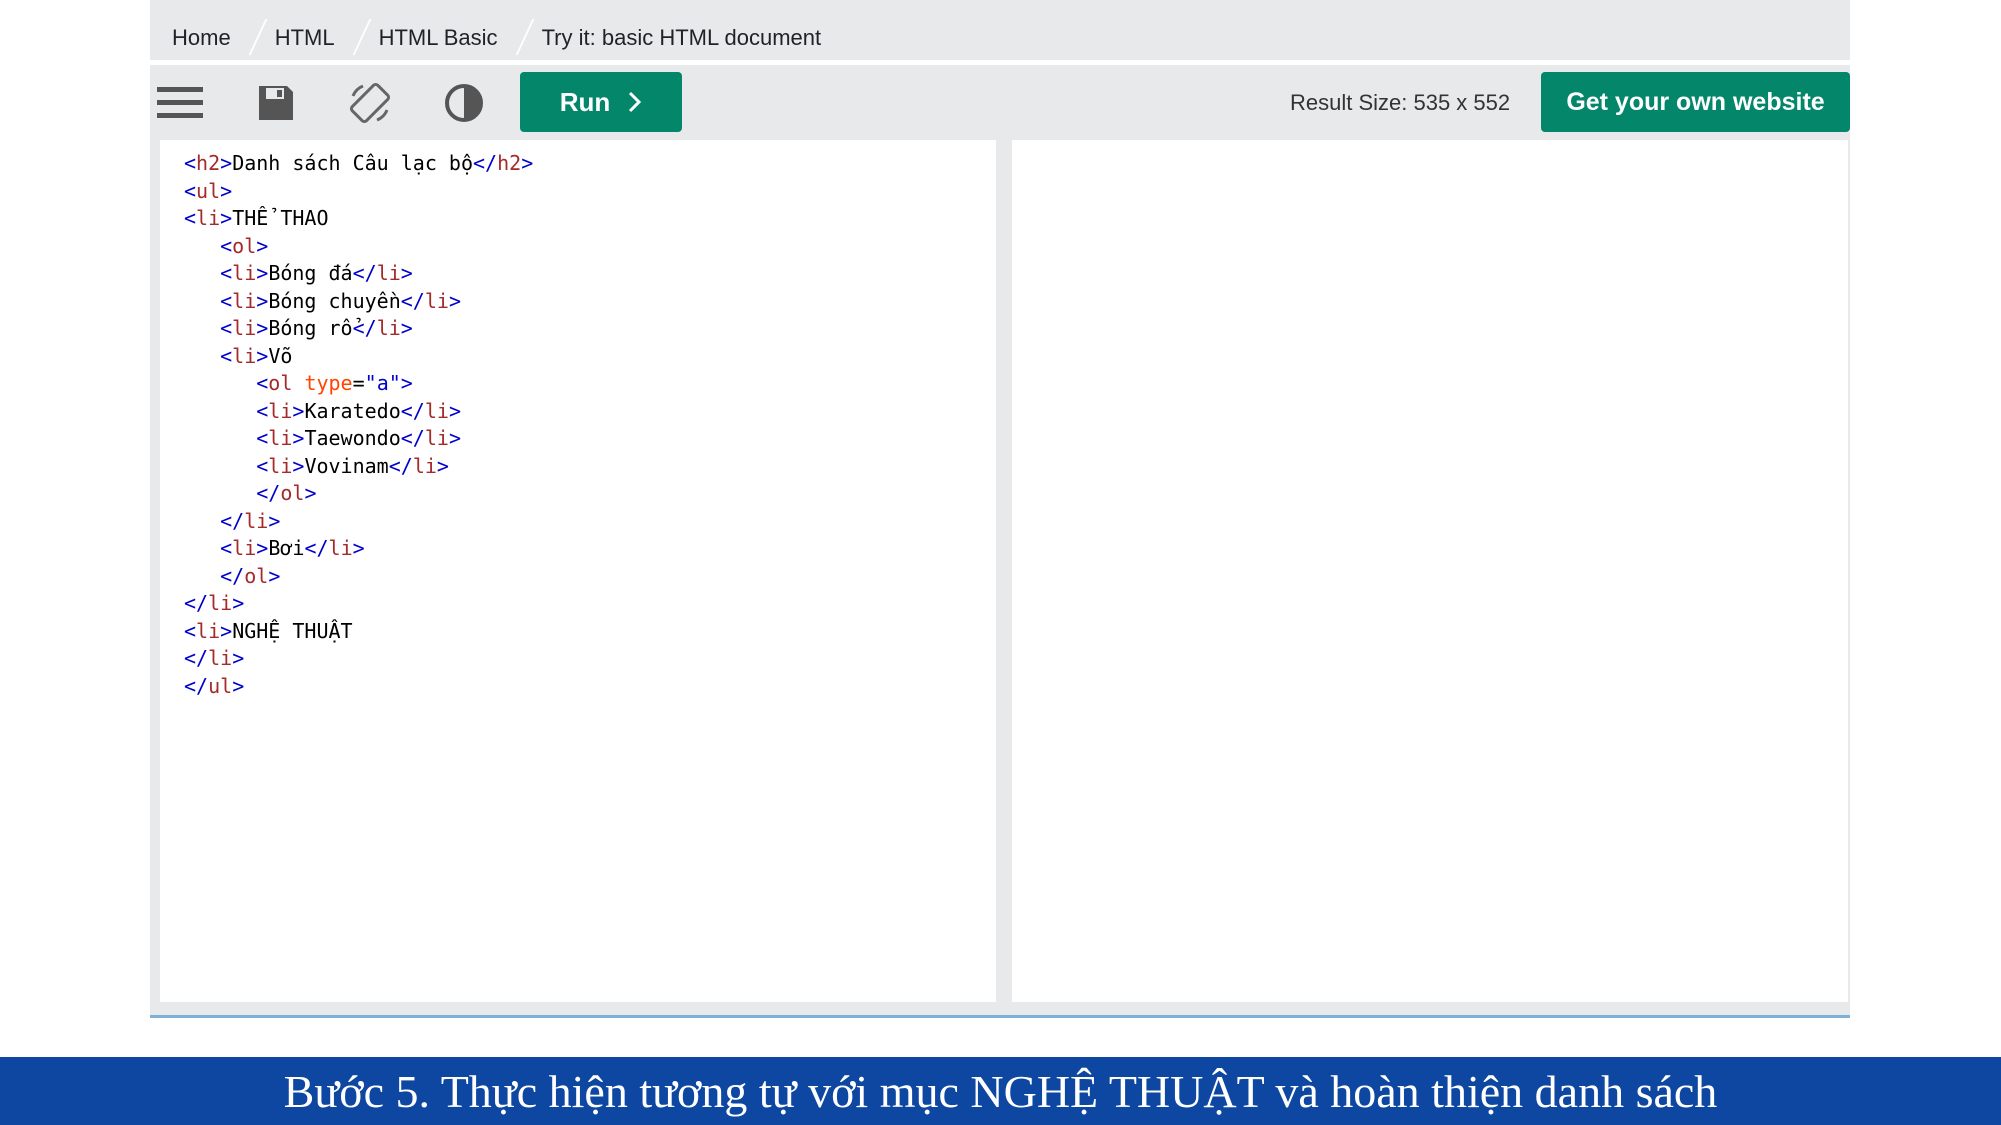 This screenshot has width=2001, height=1125. I want to click on breadcrumb-item-html: HTML, so click(305, 38).